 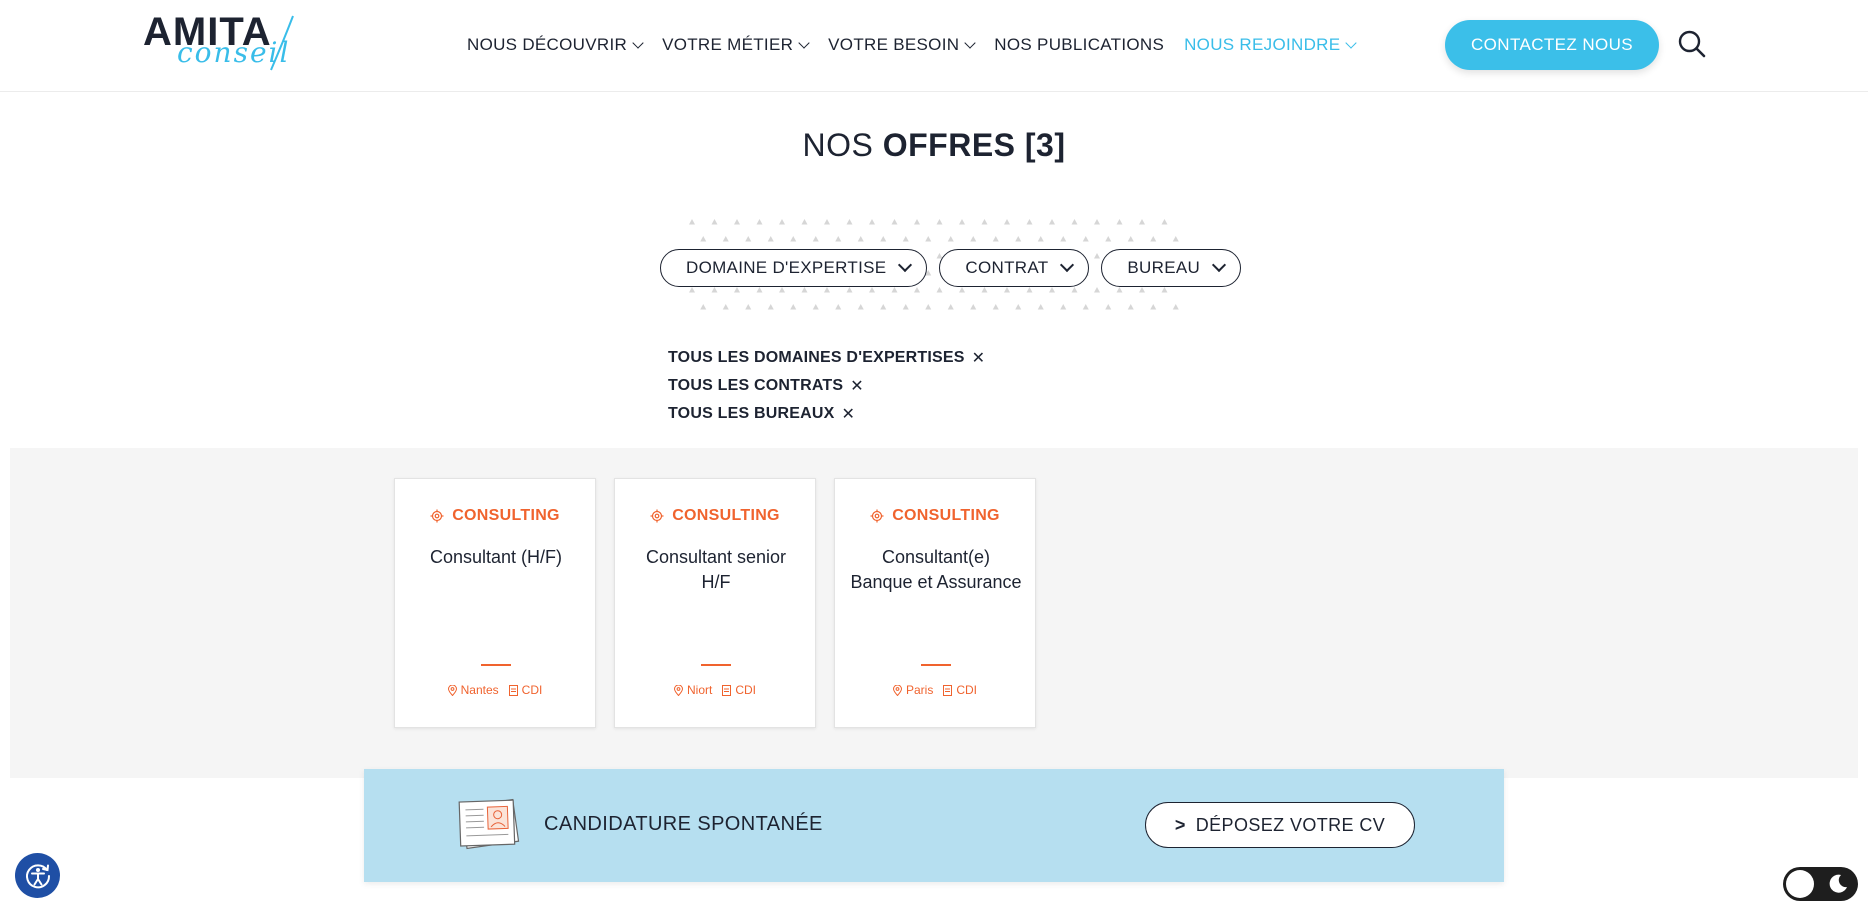 I want to click on filter-bureau: BUREAU, so click(x=1171, y=268).